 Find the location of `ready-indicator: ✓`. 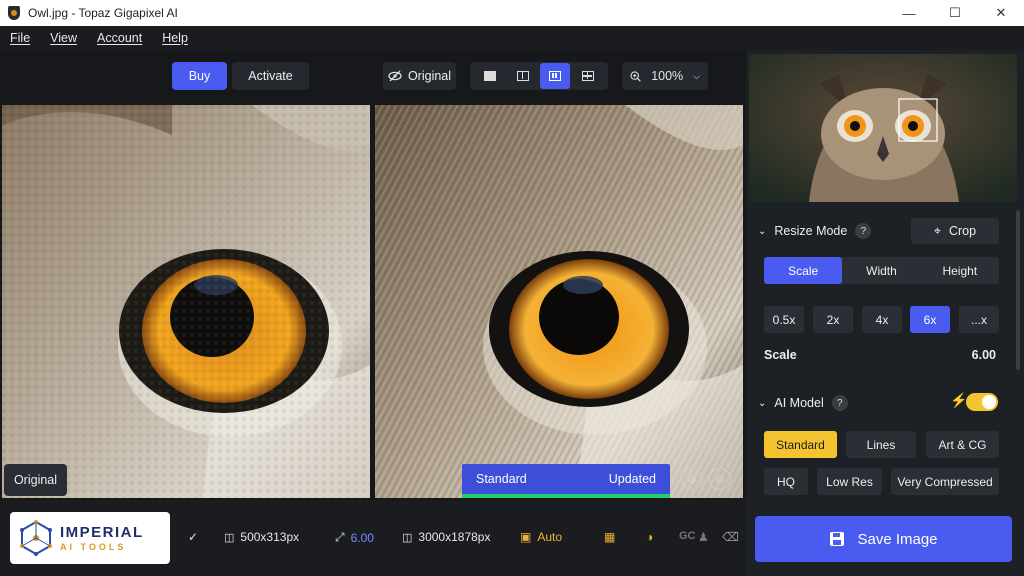

ready-indicator: ✓ is located at coordinates (193, 537).